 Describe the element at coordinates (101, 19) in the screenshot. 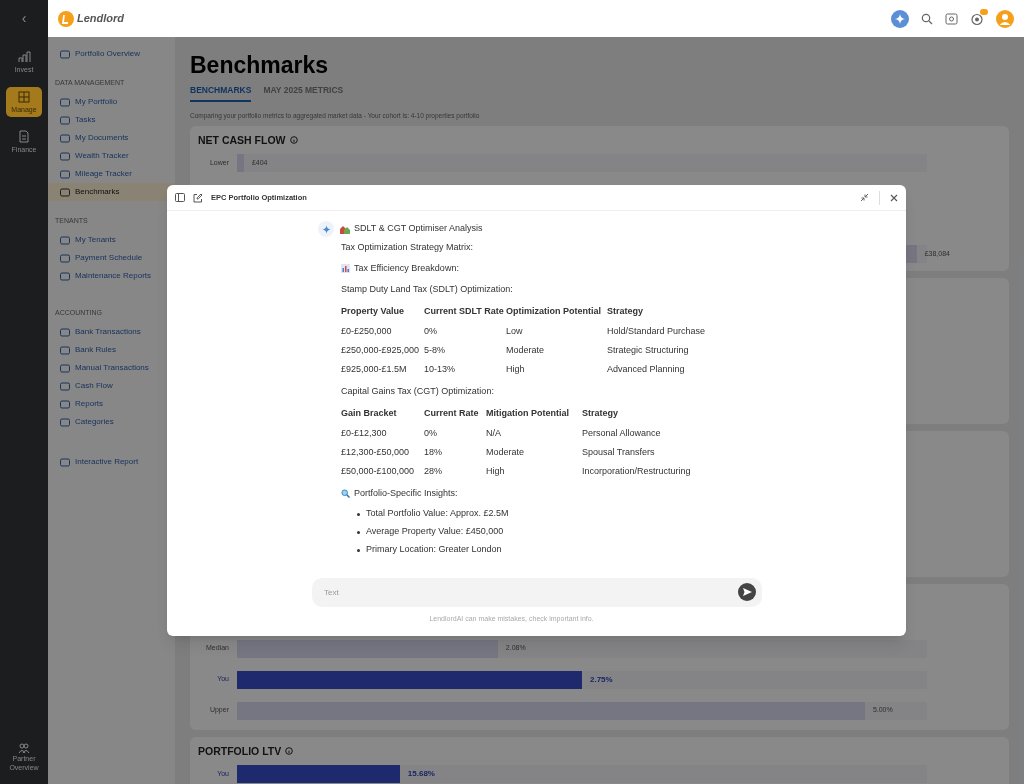

I see `brand-name: Lendlord` at that location.